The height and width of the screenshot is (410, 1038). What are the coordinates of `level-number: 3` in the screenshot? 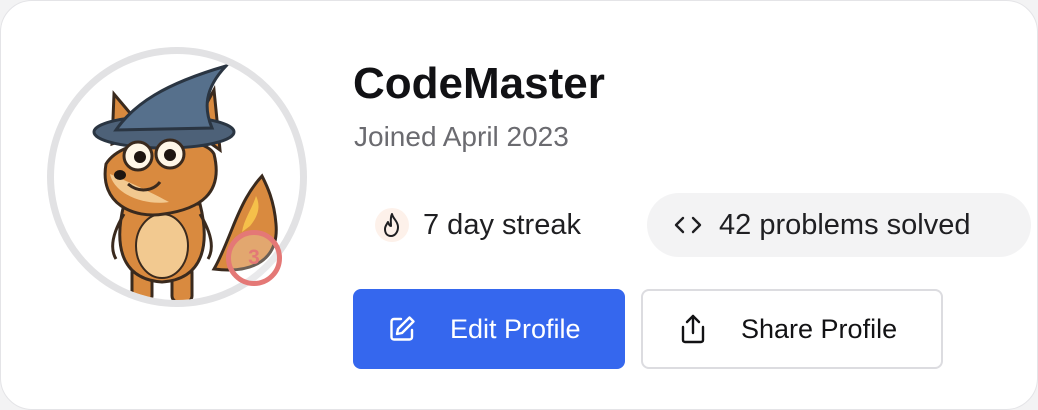 It's located at (254, 257).